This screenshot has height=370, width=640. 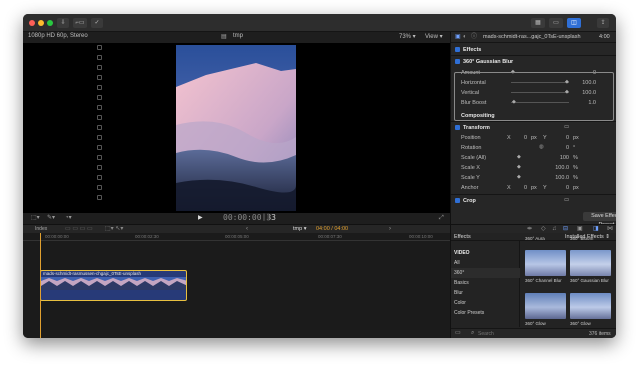 I want to click on effect-label: 360° Channel Blur, so click(x=543, y=280).